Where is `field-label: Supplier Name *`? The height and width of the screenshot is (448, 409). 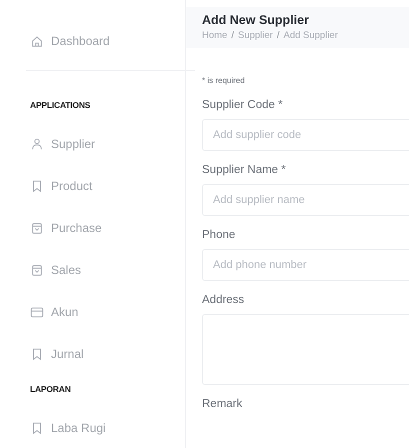 field-label: Supplier Name * is located at coordinates (244, 170).